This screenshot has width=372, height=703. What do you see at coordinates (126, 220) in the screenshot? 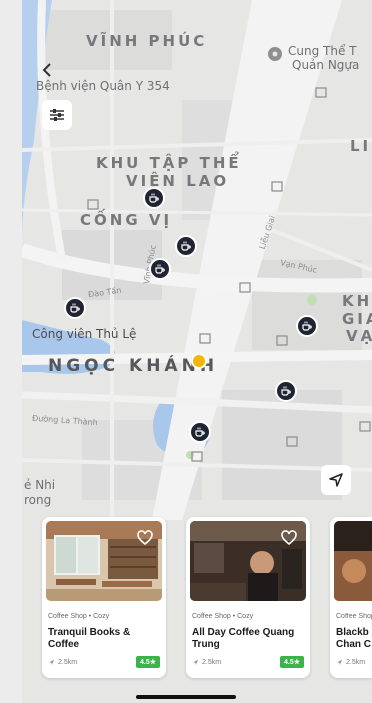
I see `district-label: CỐNG VỊ` at bounding box center [126, 220].